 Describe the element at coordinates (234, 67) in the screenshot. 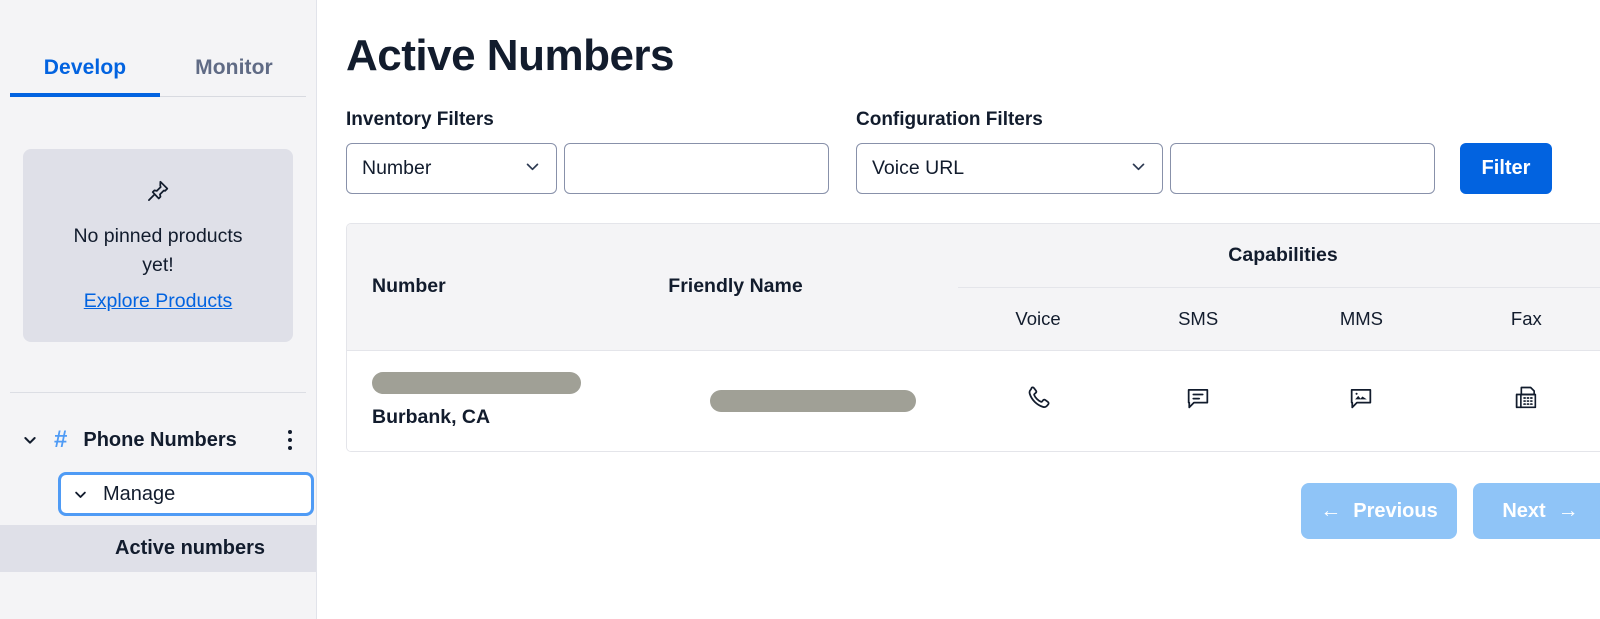

I see `tab-monitor-label: Monitor` at that location.